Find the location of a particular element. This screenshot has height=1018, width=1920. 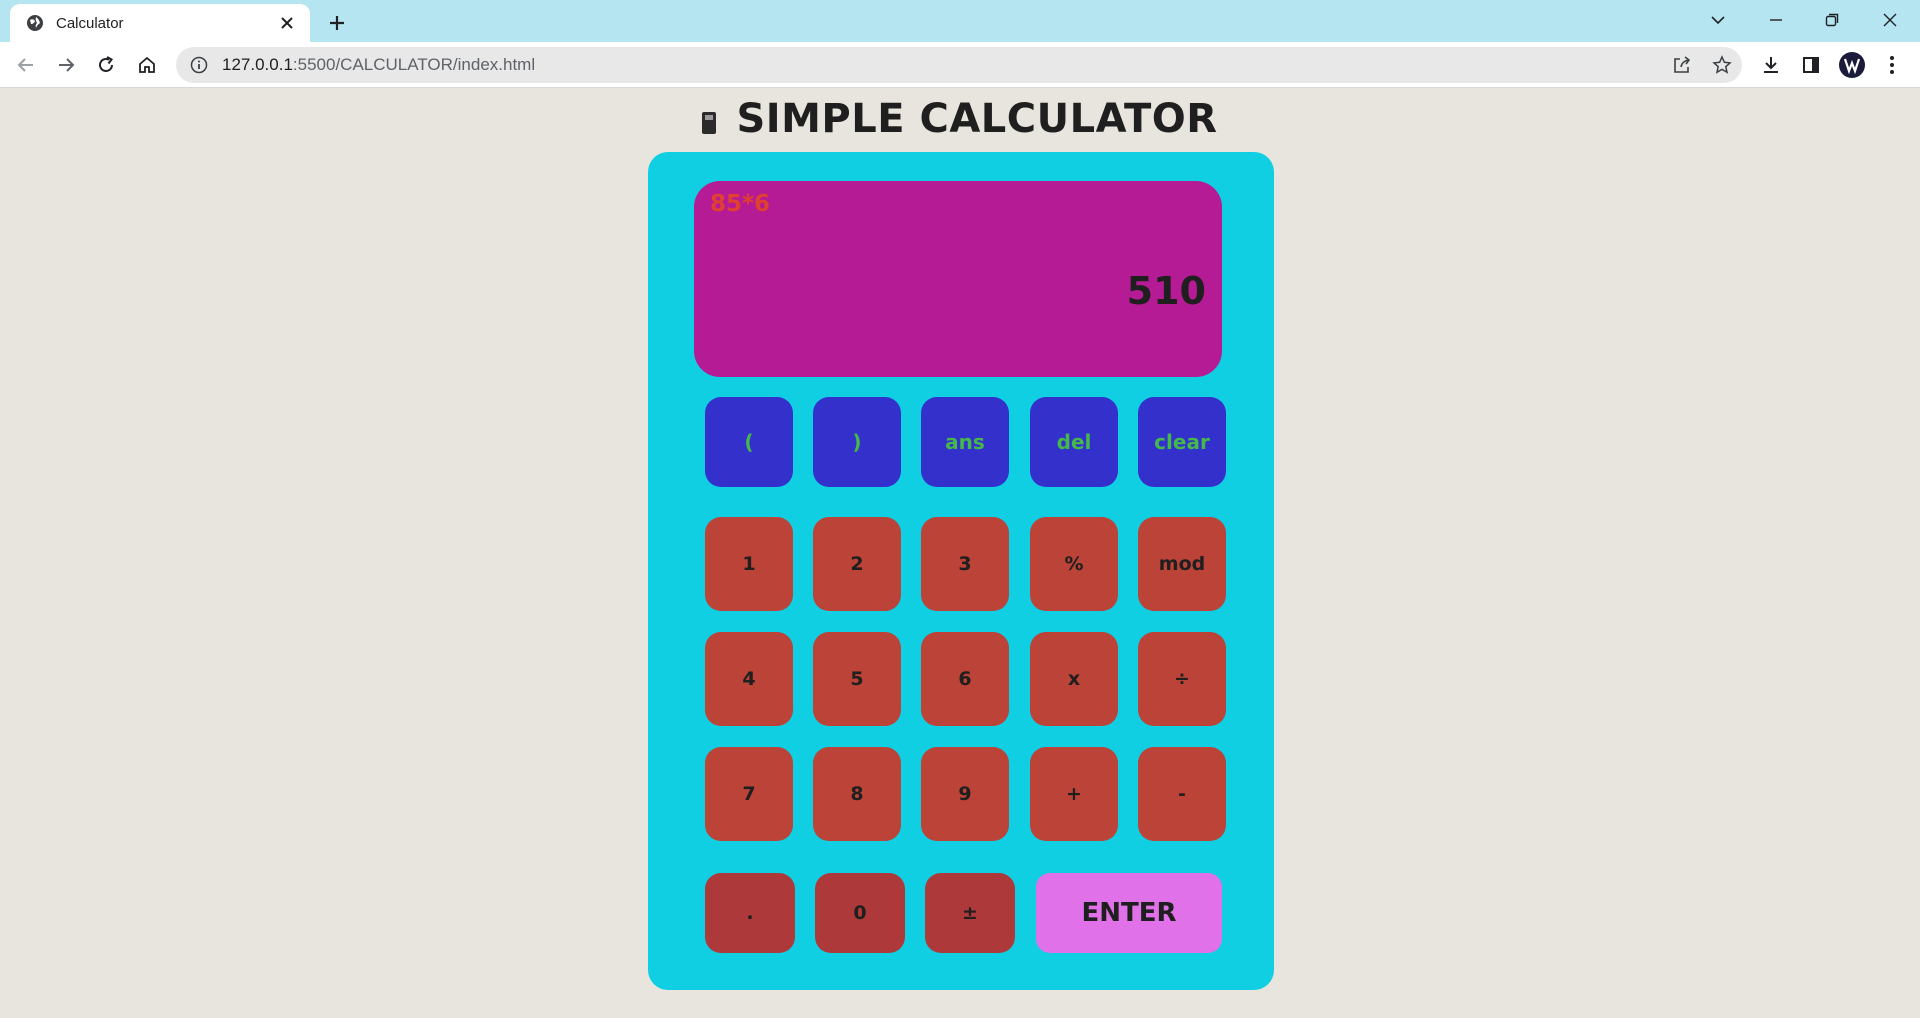

tab-title: Calculator is located at coordinates (90, 23).